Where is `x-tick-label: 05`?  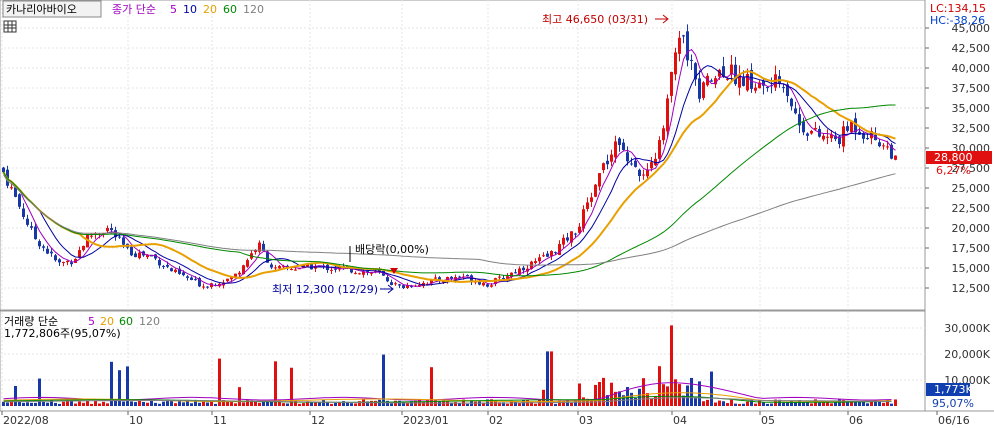
x-tick-label: 05 is located at coordinates (768, 420).